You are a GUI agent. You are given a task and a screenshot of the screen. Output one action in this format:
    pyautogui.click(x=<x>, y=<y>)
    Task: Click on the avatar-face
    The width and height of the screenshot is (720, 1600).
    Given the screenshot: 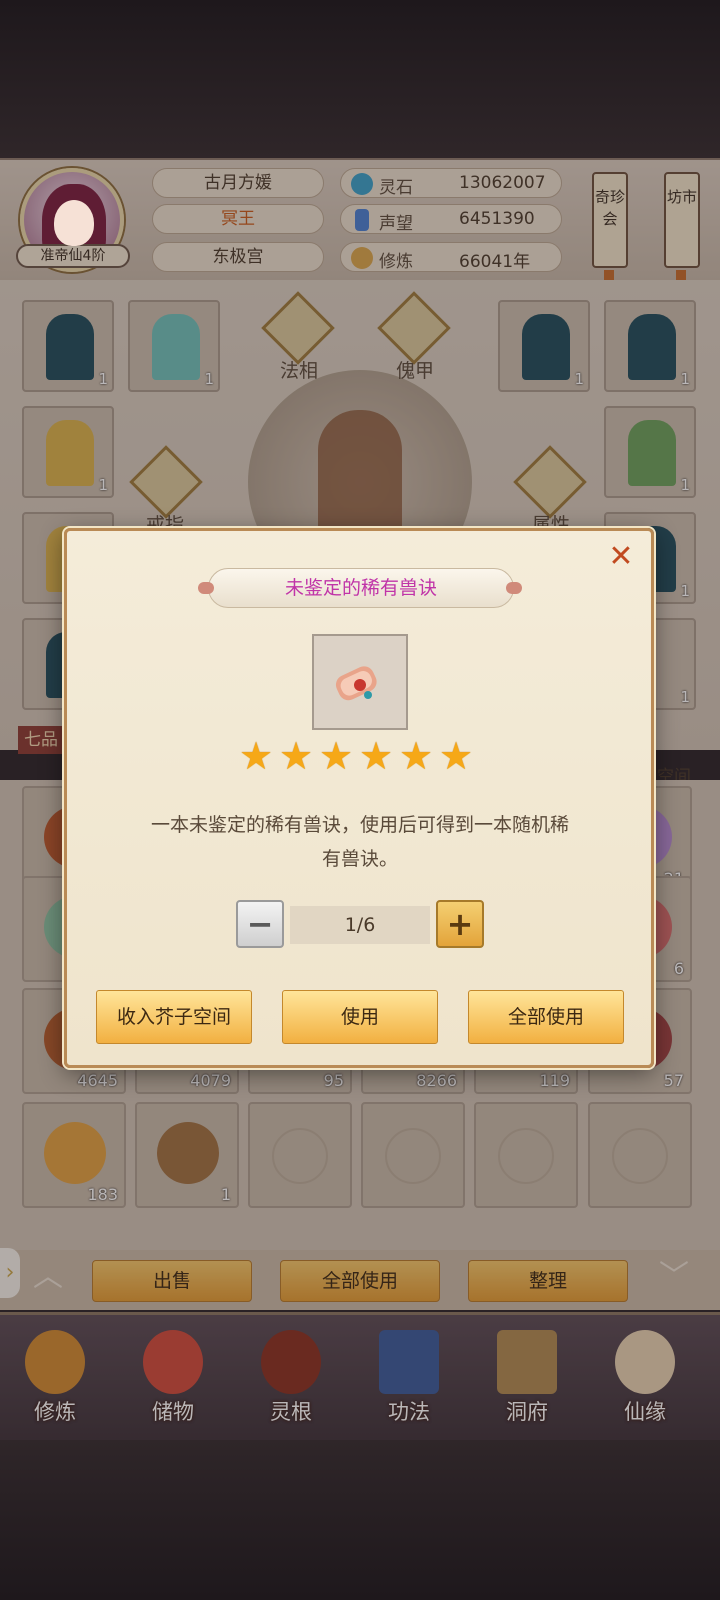 What is the action you would take?
    pyautogui.click(x=74, y=223)
    